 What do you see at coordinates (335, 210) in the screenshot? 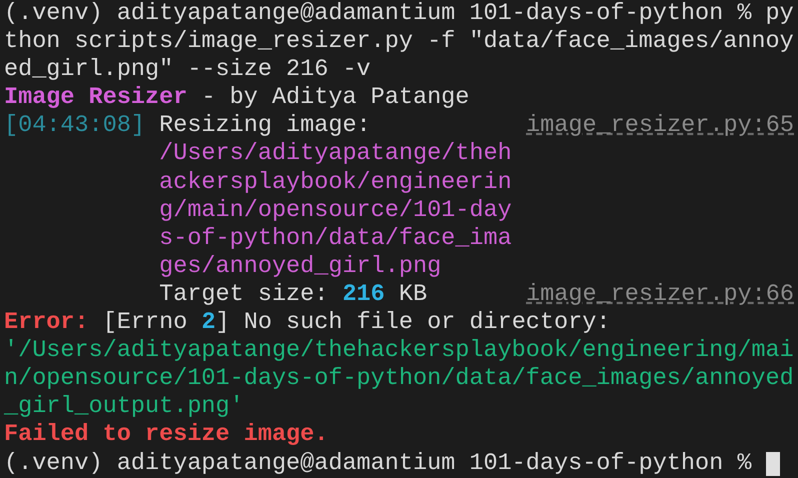
I see `file-path: g/main/opensource/101-day` at bounding box center [335, 210].